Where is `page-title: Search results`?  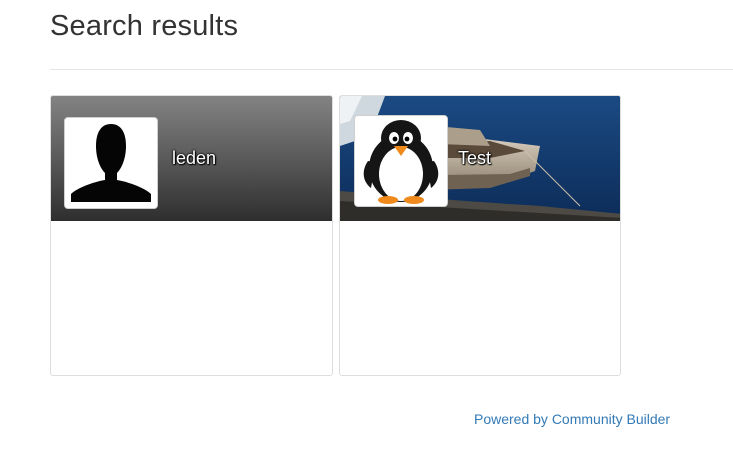
page-title: Search results is located at coordinates (144, 26).